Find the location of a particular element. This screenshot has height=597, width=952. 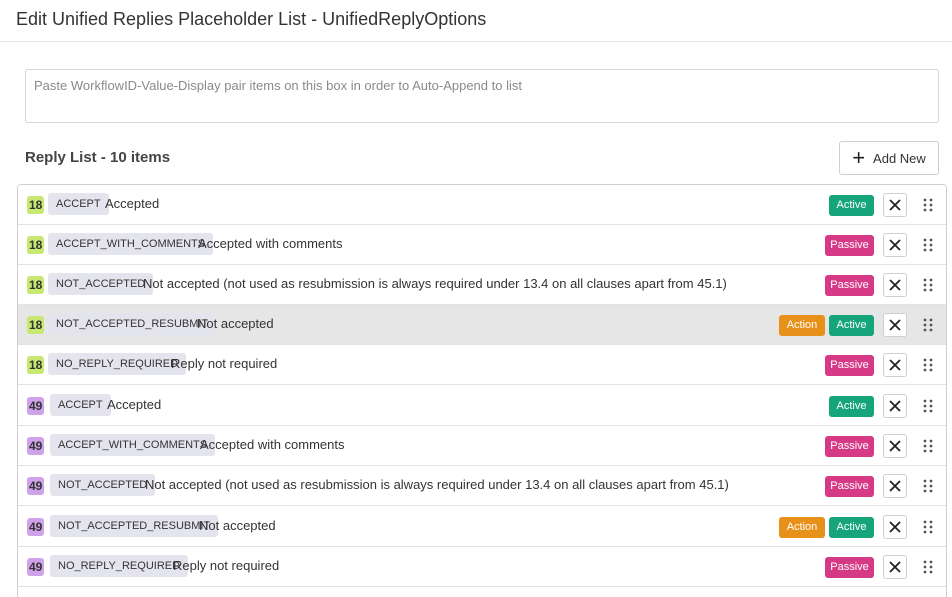

add-new-label: Add New is located at coordinates (899, 158).